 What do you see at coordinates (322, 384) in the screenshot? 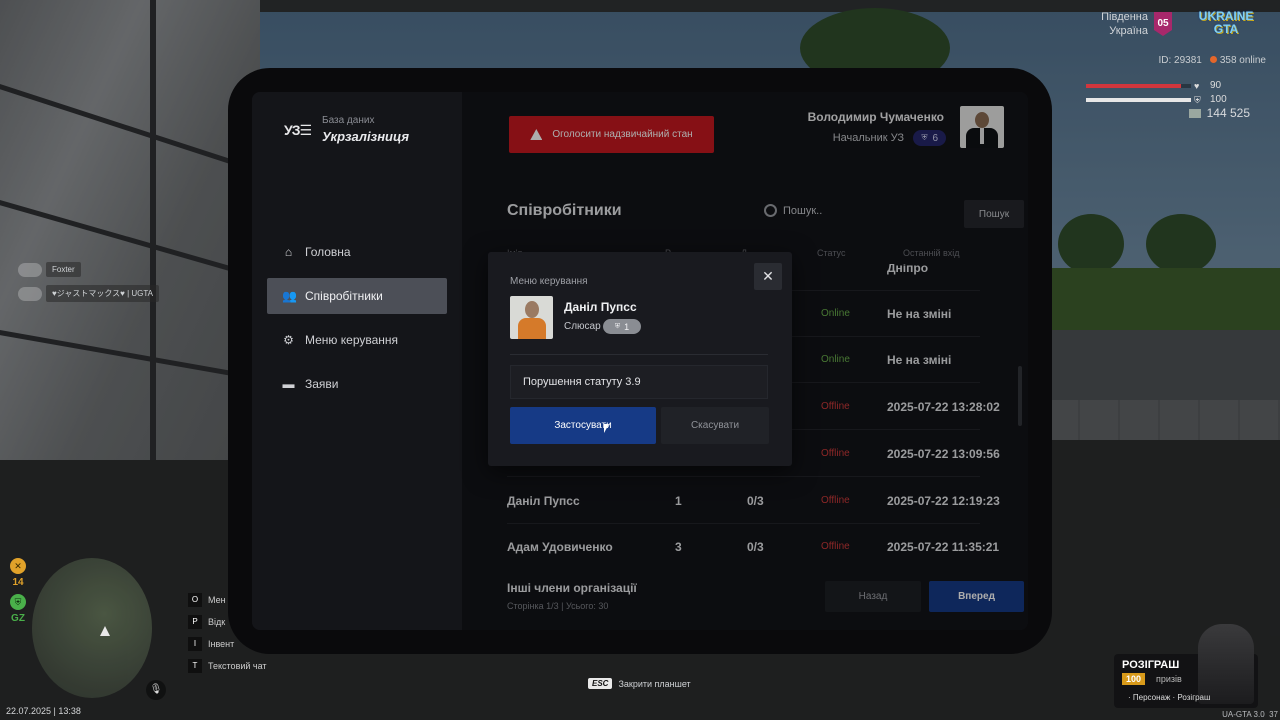
I see `sidebar-item-label: Заяви` at bounding box center [322, 384].